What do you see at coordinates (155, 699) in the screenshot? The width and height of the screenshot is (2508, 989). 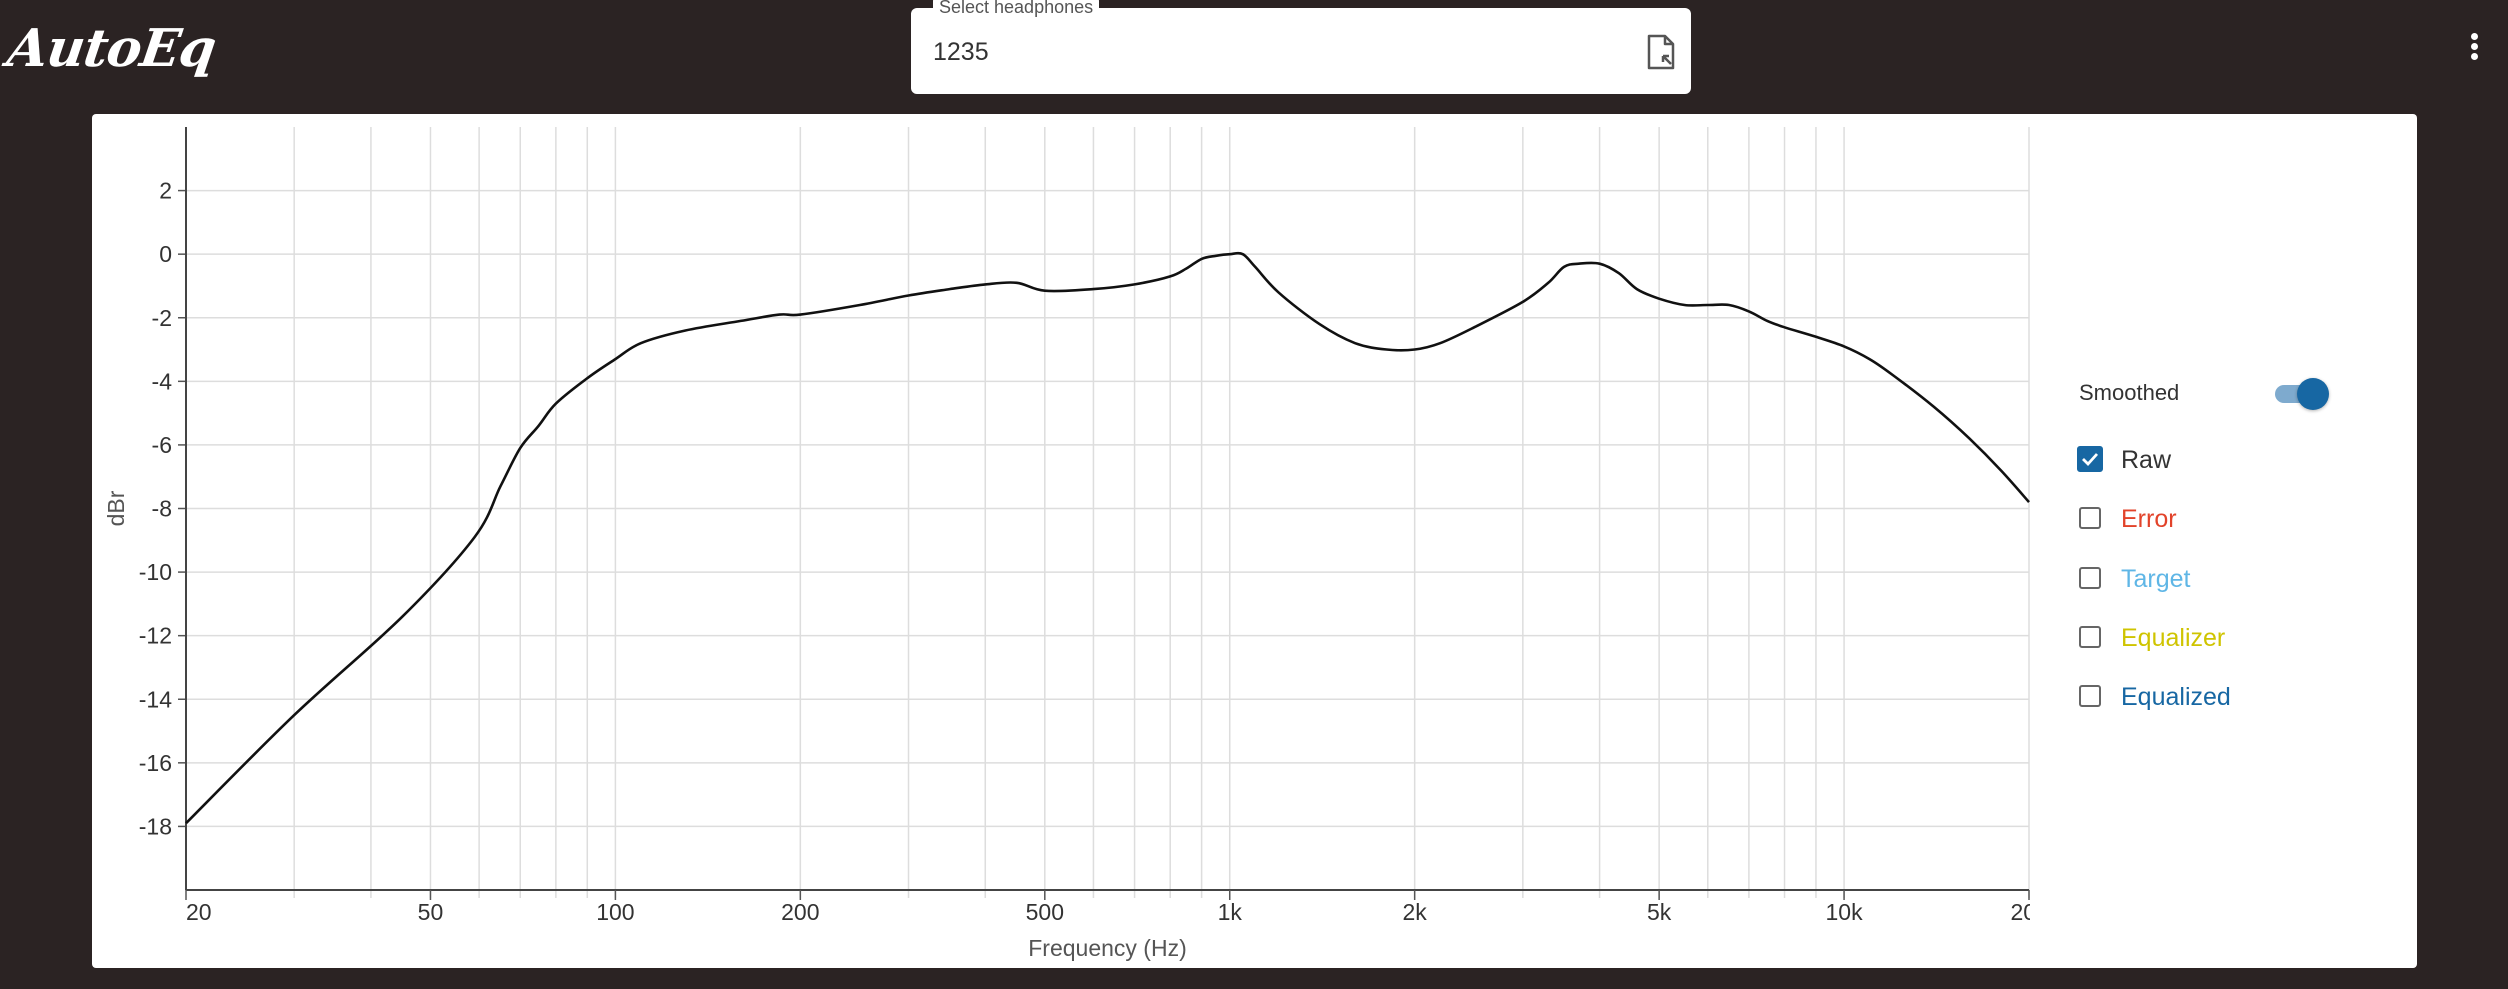 I see `y-tick-label: -14` at bounding box center [155, 699].